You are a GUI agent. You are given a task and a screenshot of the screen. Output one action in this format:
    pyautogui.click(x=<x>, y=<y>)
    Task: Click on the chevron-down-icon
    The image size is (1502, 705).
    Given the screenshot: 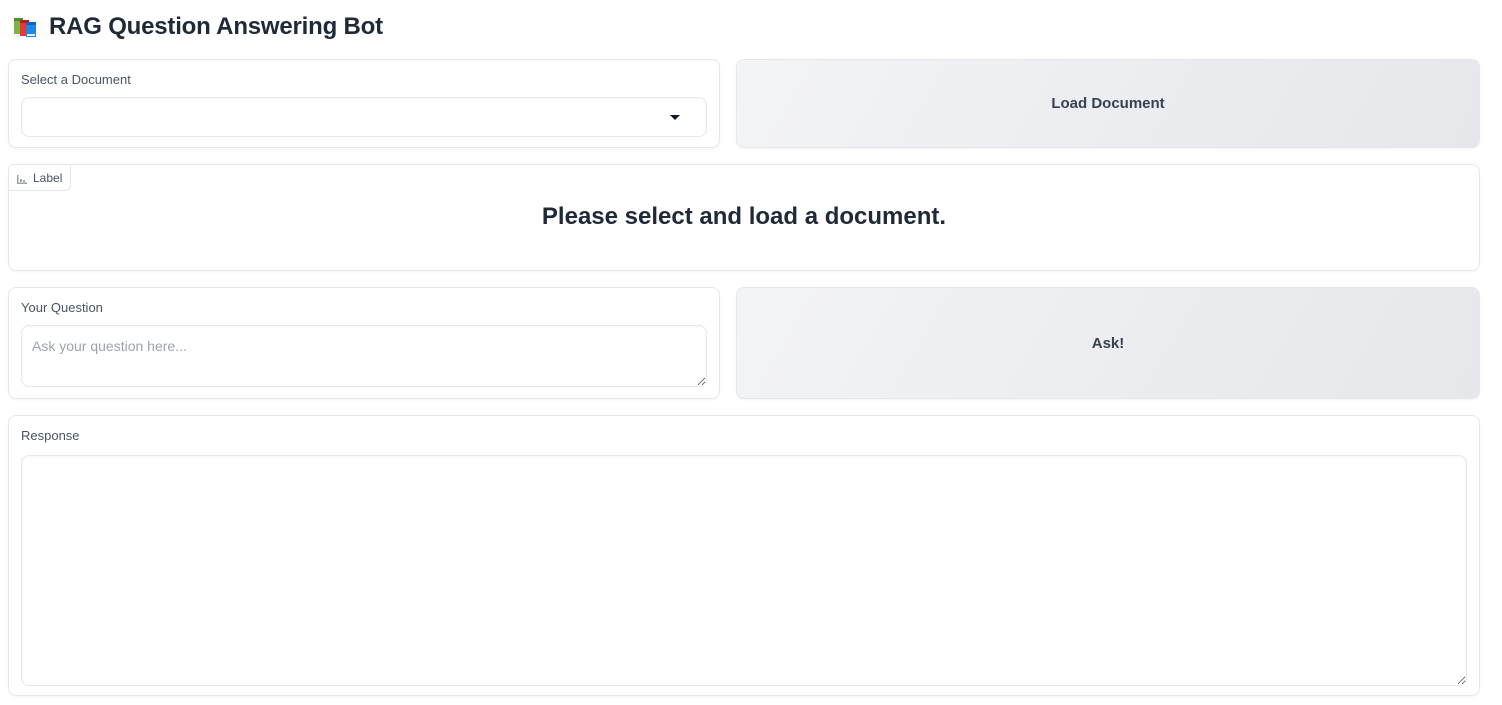 What is the action you would take?
    pyautogui.click(x=675, y=117)
    